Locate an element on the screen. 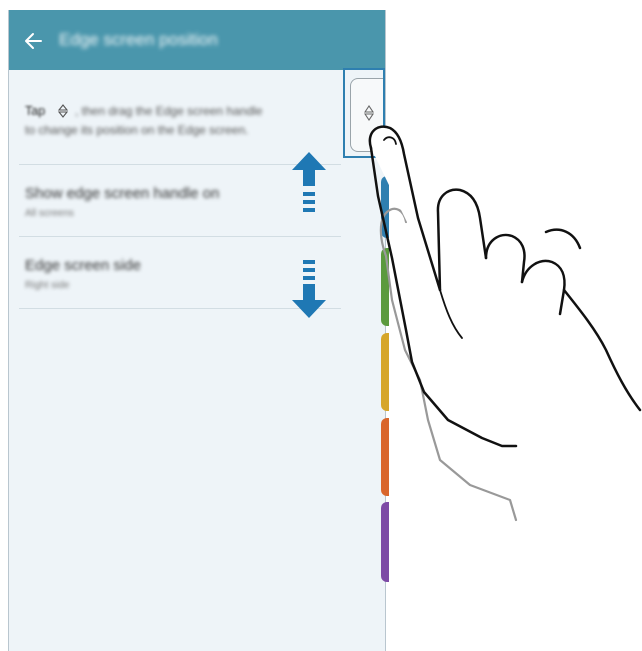  arrow-down-icon is located at coordinates (309, 289).